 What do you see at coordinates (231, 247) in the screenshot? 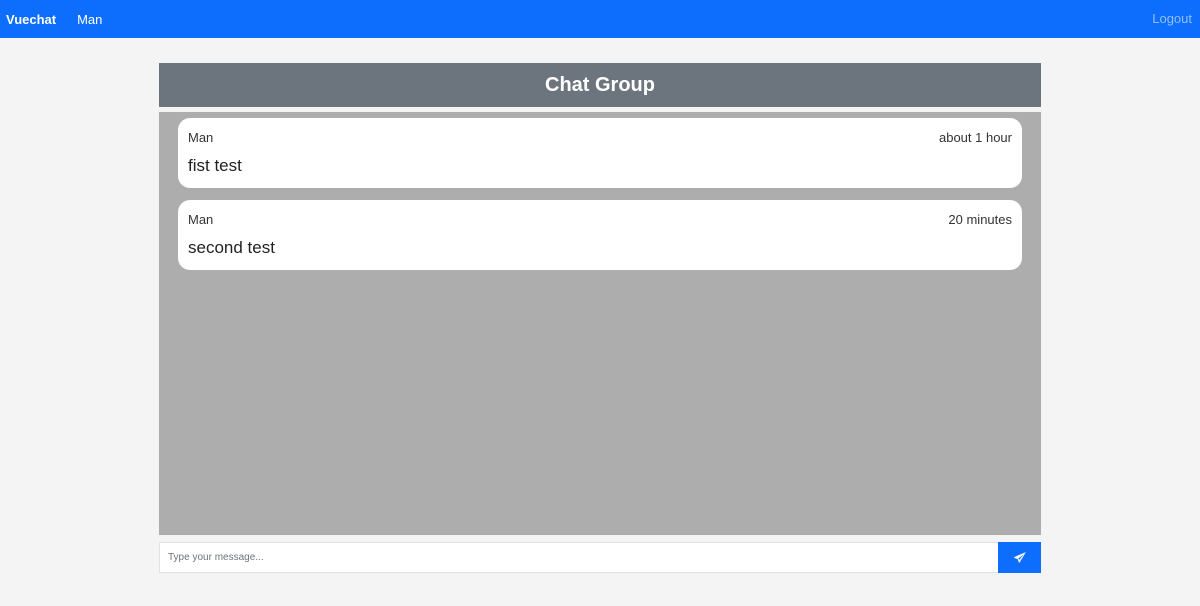
I see `message-text: second test` at bounding box center [231, 247].